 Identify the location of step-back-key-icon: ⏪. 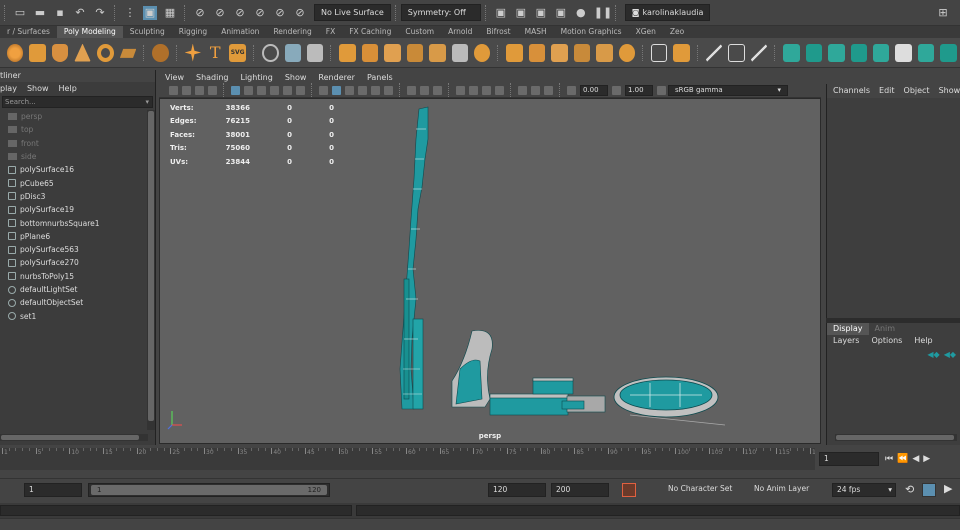
(902, 459).